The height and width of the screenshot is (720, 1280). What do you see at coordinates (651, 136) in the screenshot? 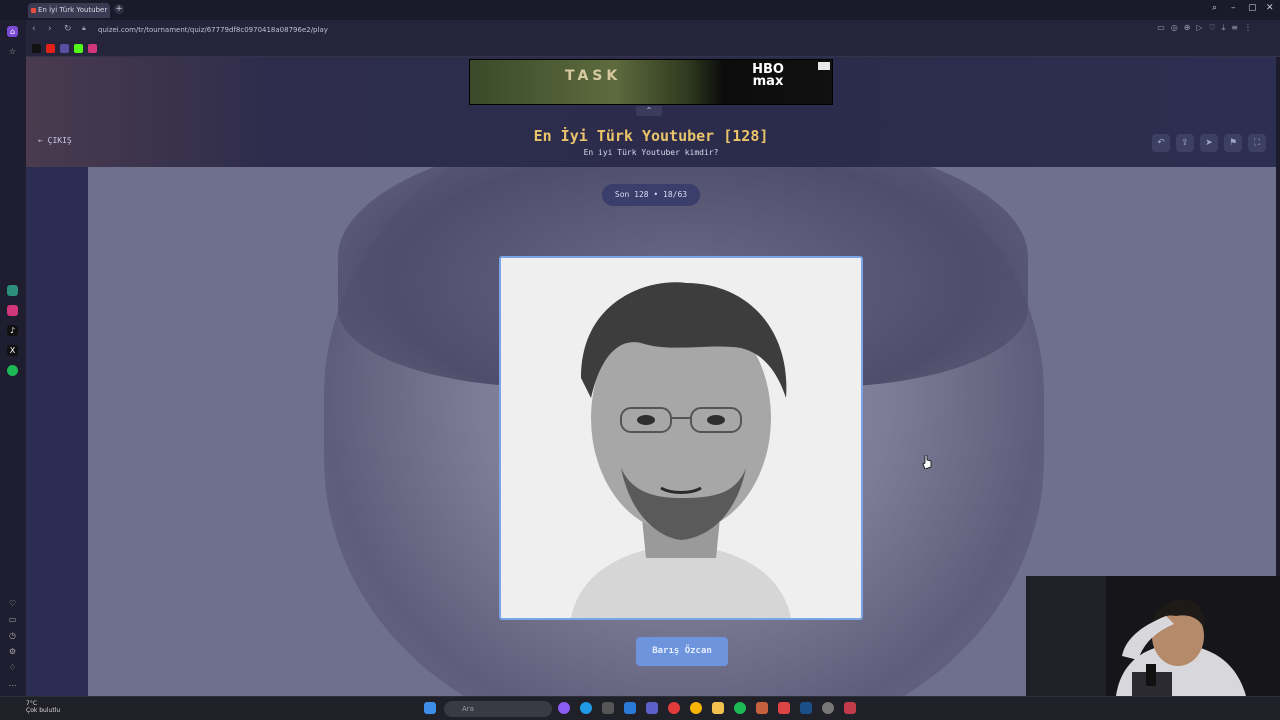
I see `quiz-title: En İyi Türk Youtuber [128]` at bounding box center [651, 136].